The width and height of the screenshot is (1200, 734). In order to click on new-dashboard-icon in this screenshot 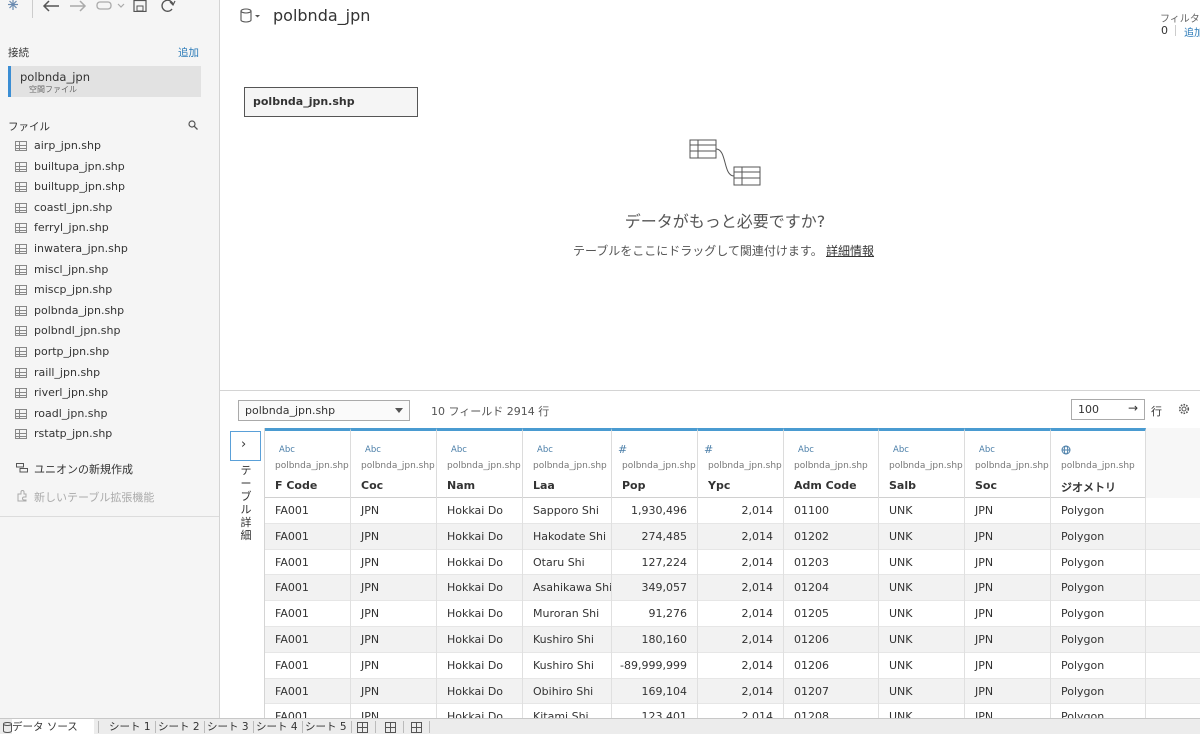, I will do `click(390, 727)`.